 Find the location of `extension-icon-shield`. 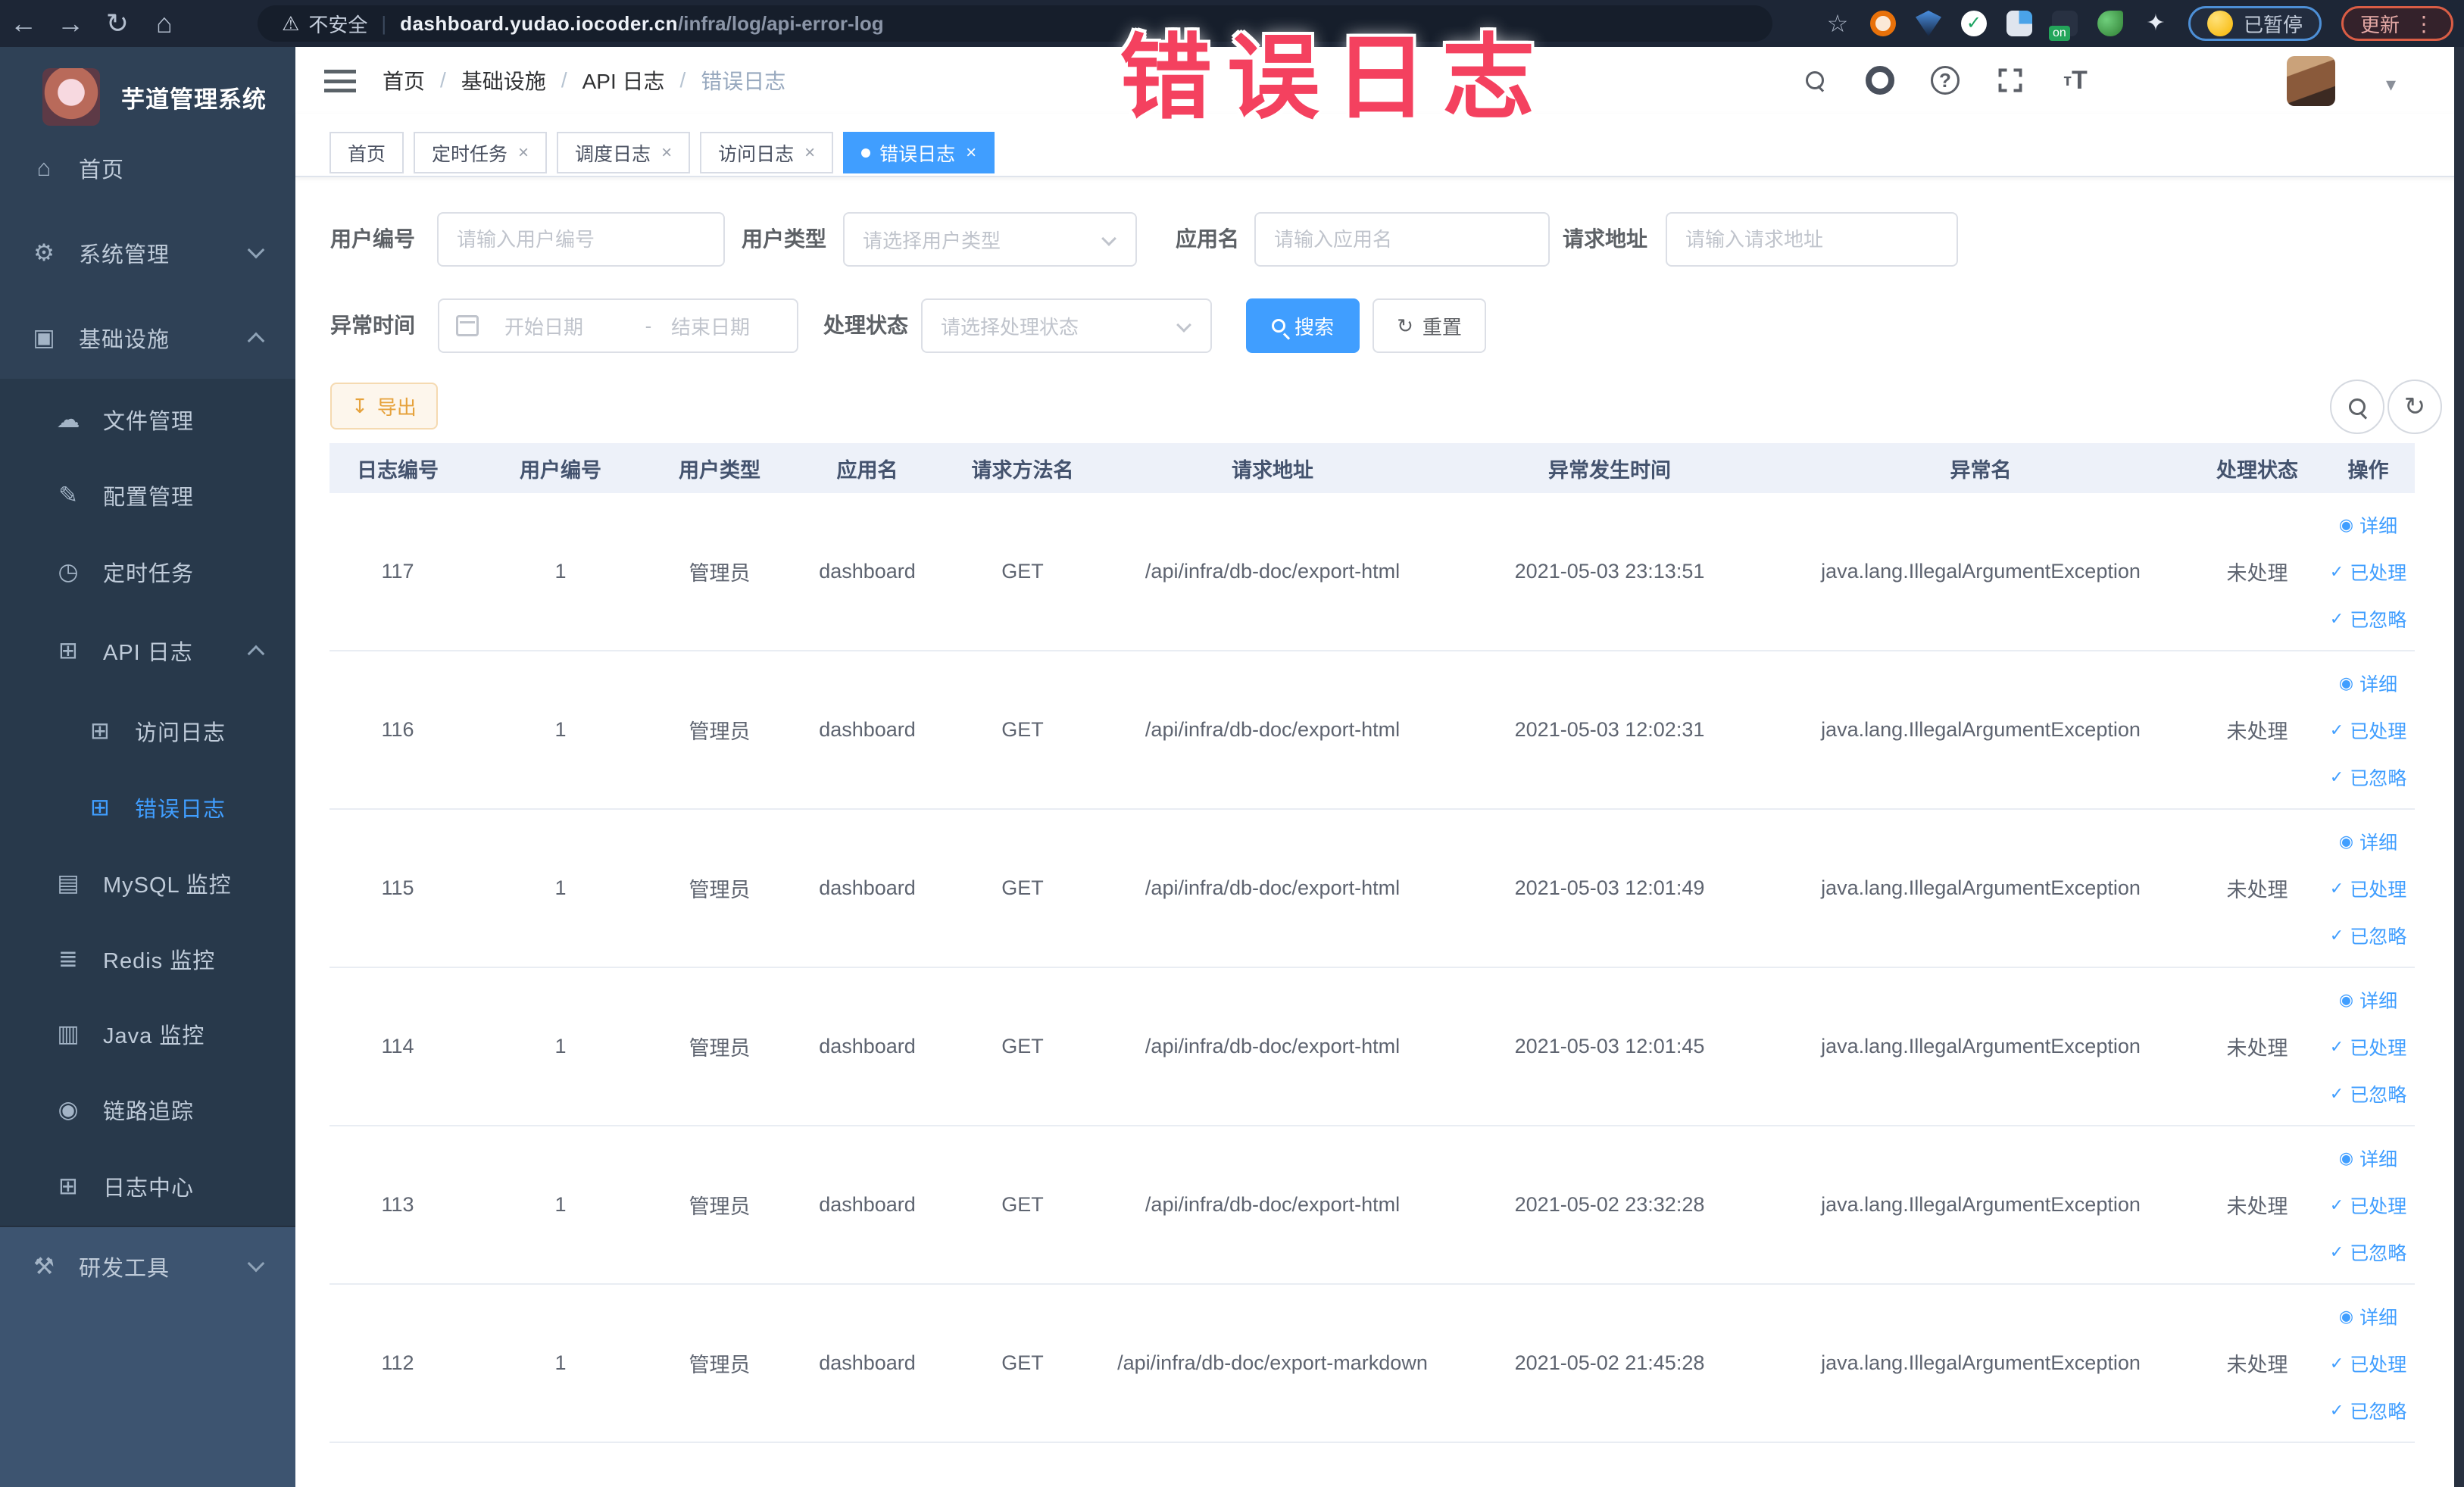

extension-icon-shield is located at coordinates (1928, 23).